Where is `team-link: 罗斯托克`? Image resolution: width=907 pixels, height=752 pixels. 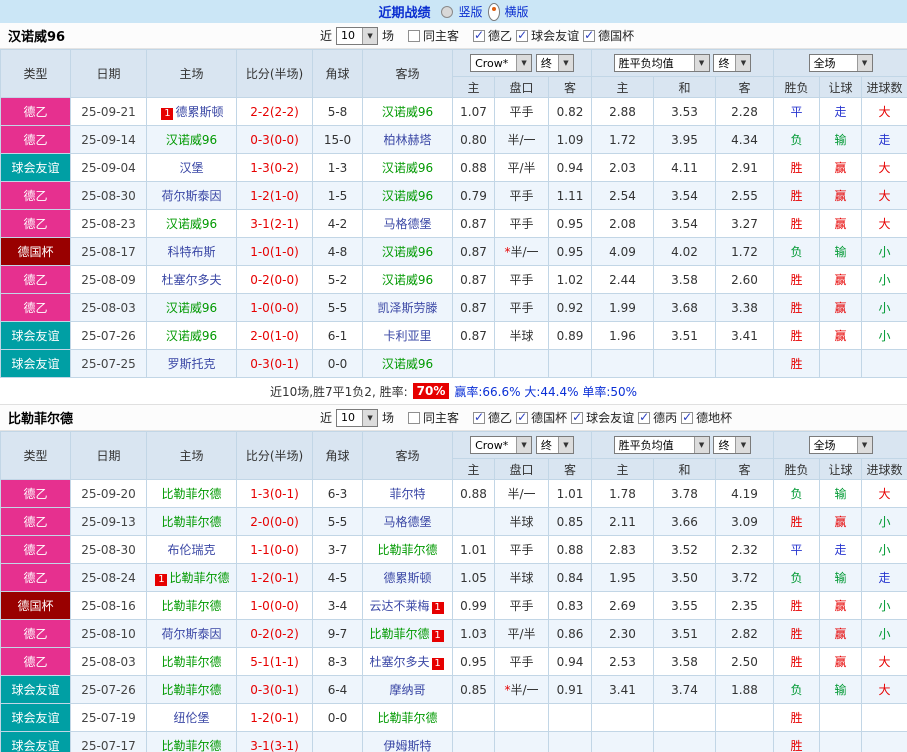 team-link: 罗斯托克 is located at coordinates (191, 364).